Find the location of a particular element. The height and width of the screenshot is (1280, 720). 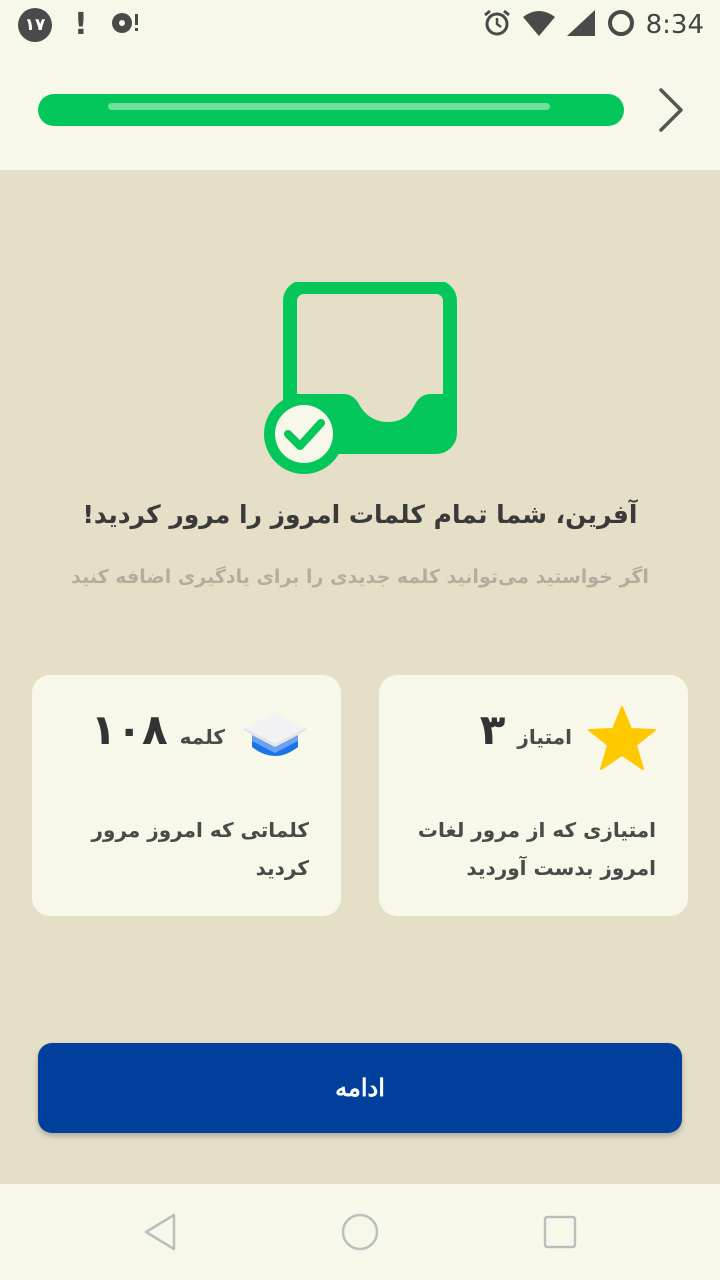

progress-bar is located at coordinates (331, 110).